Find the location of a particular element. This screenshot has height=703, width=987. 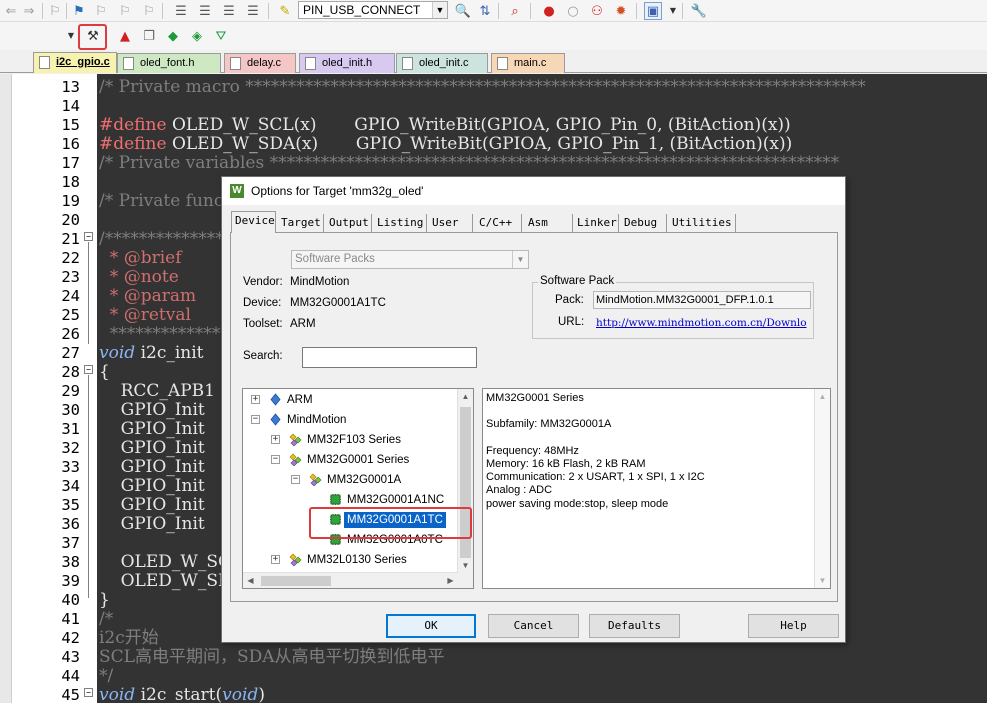

uncomment-icon: ☰ is located at coordinates (253, 11).